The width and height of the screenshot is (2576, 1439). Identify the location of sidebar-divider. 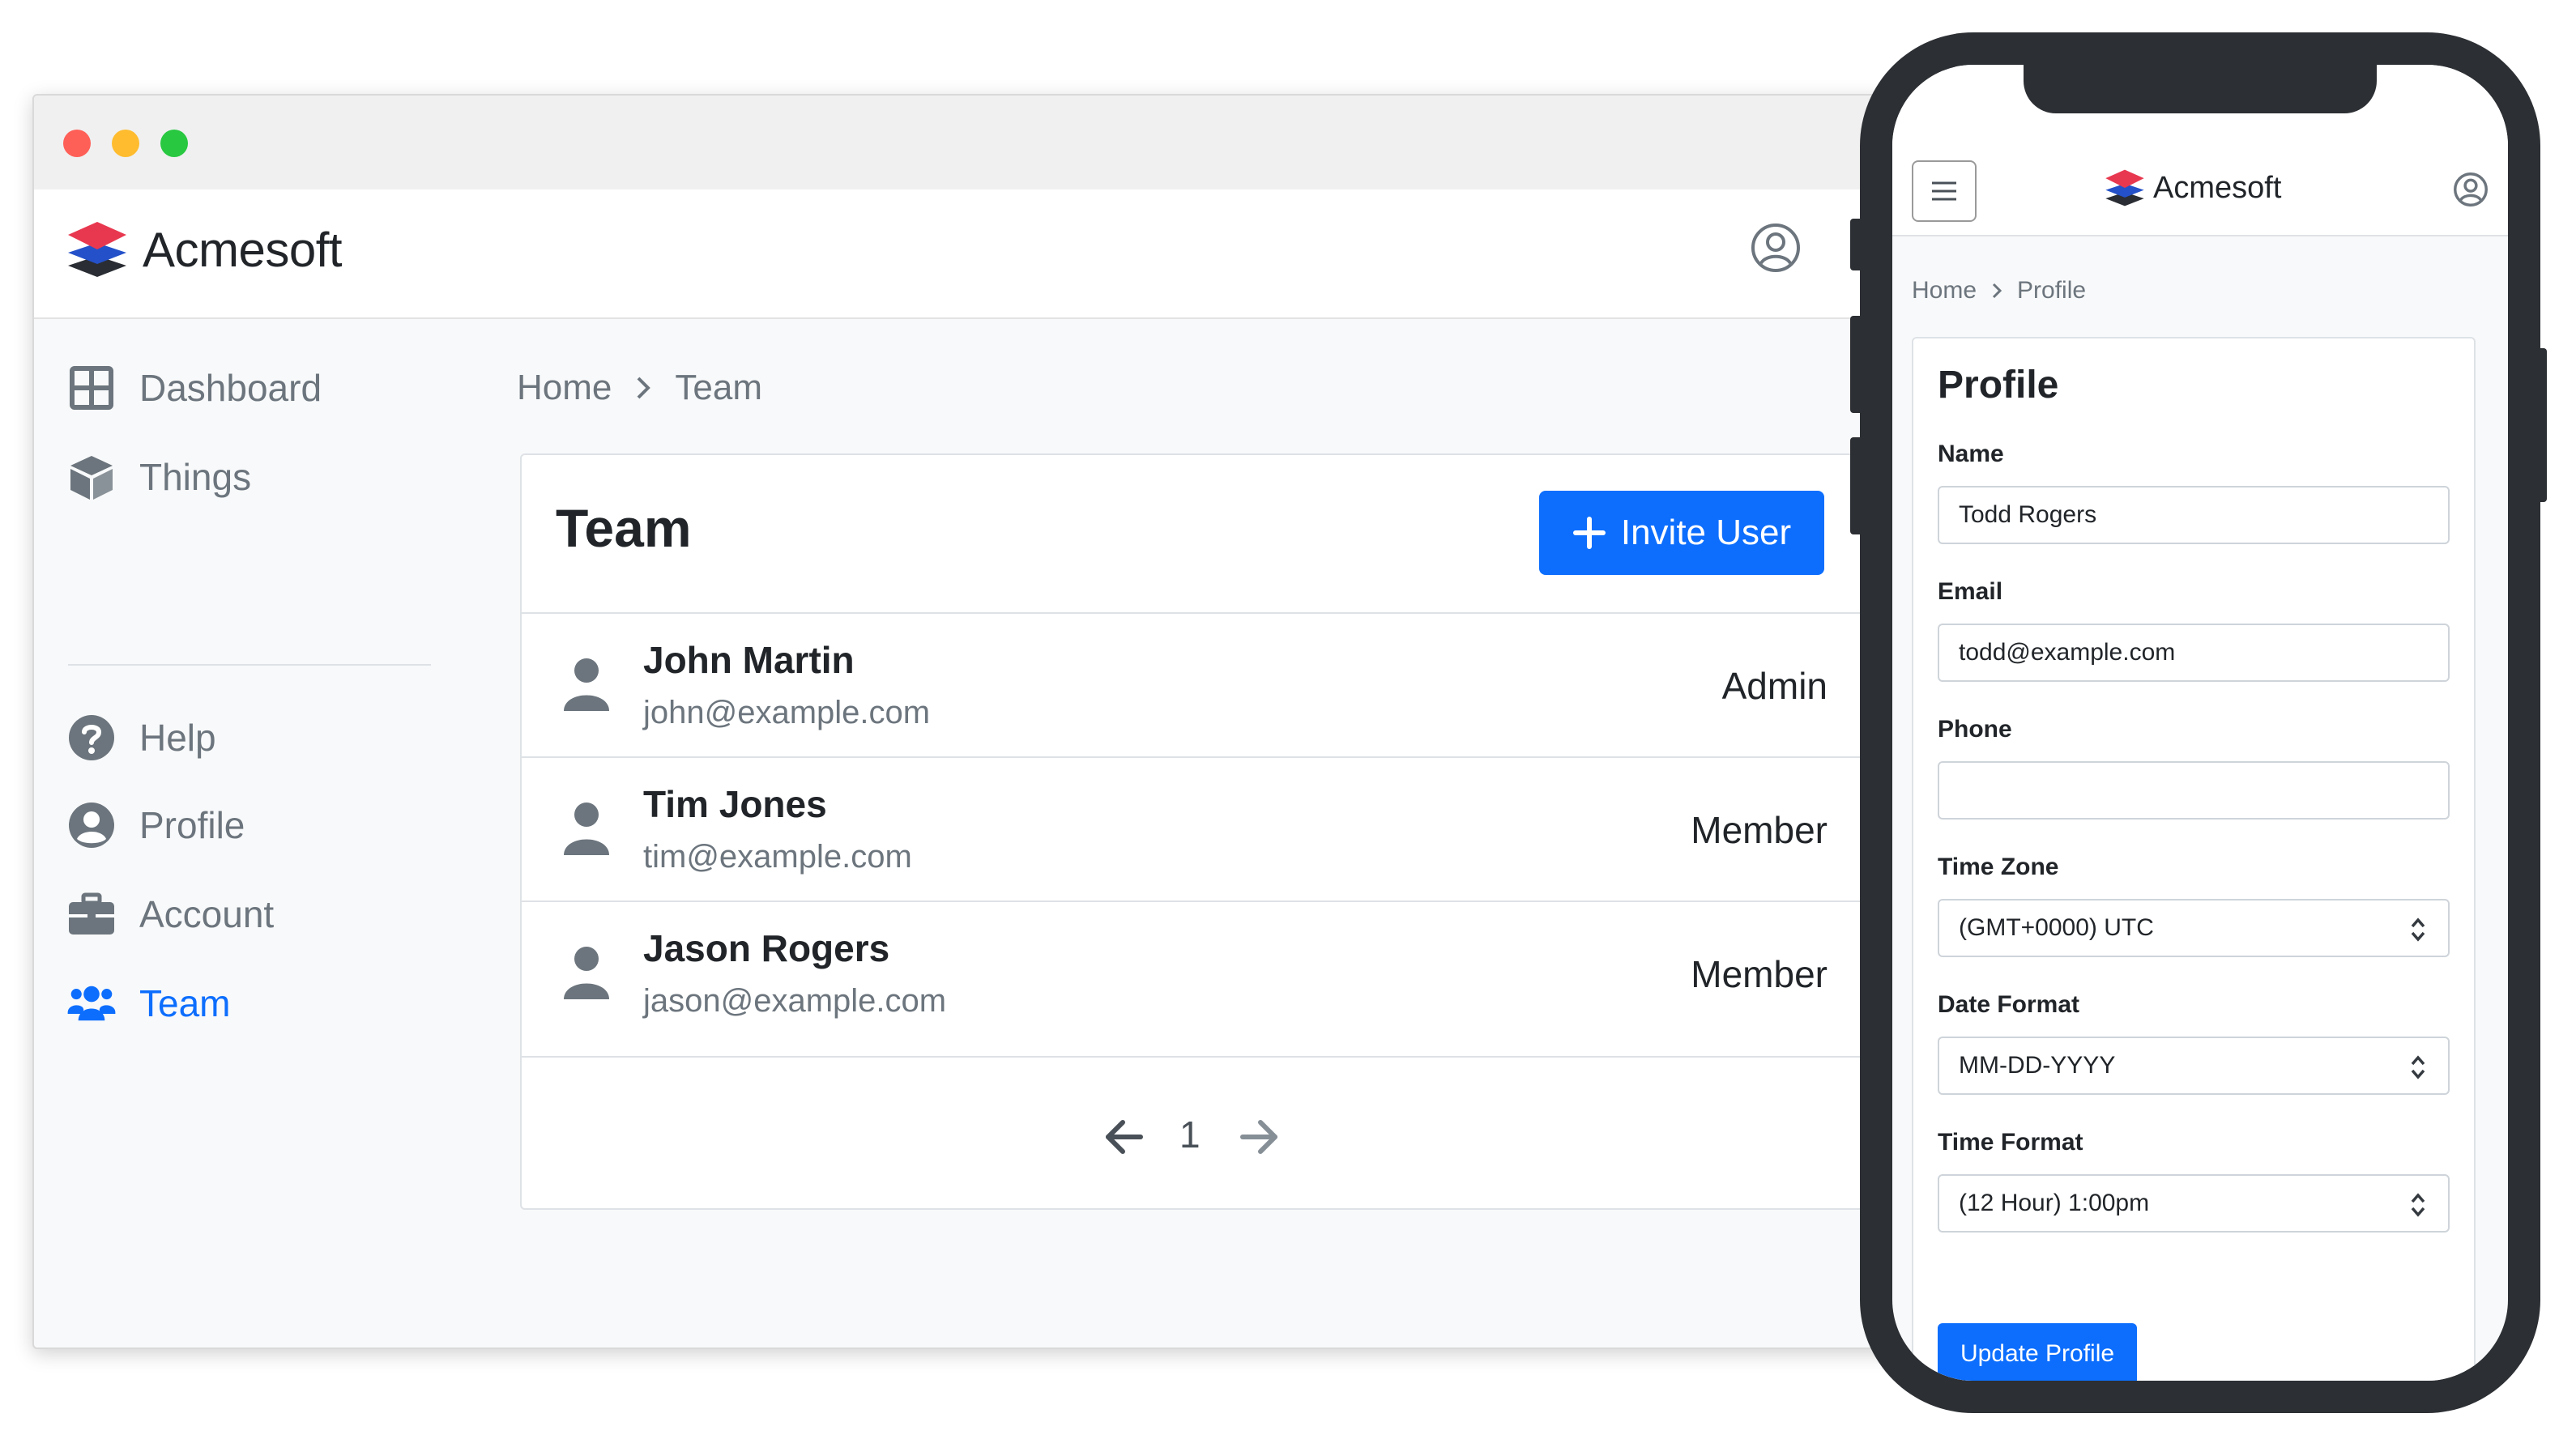
(250, 665).